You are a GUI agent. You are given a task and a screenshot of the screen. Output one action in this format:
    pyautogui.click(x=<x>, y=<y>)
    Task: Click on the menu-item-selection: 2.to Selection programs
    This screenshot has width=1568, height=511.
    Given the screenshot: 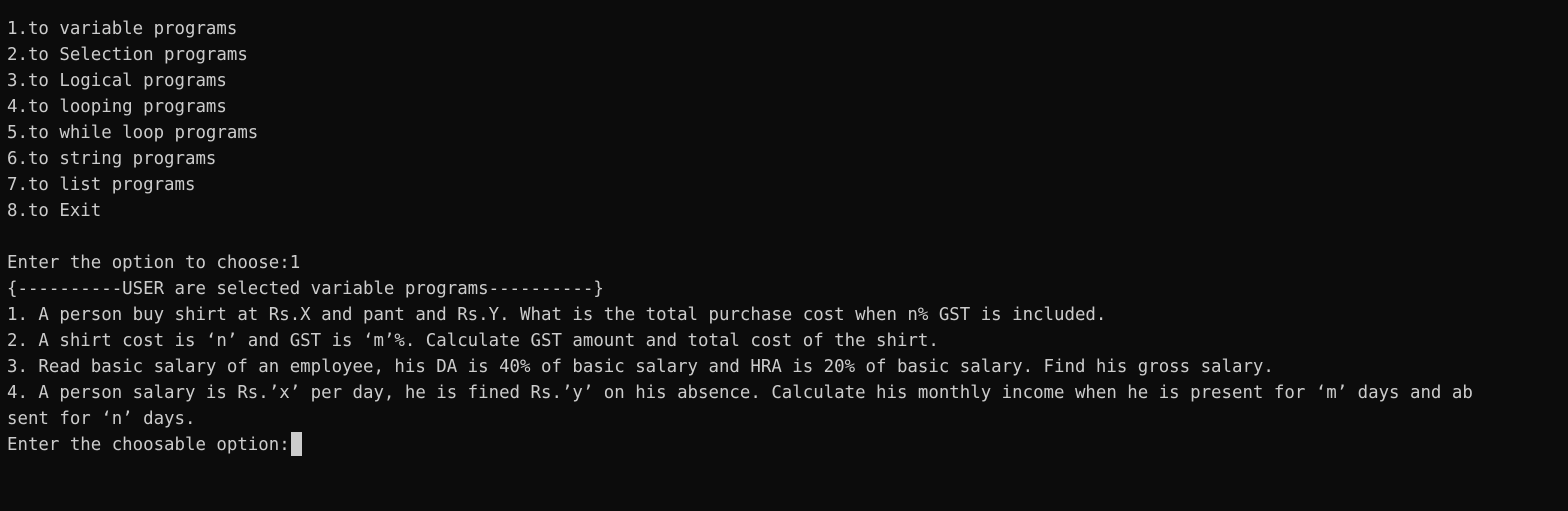 What is the action you would take?
    pyautogui.click(x=127, y=55)
    